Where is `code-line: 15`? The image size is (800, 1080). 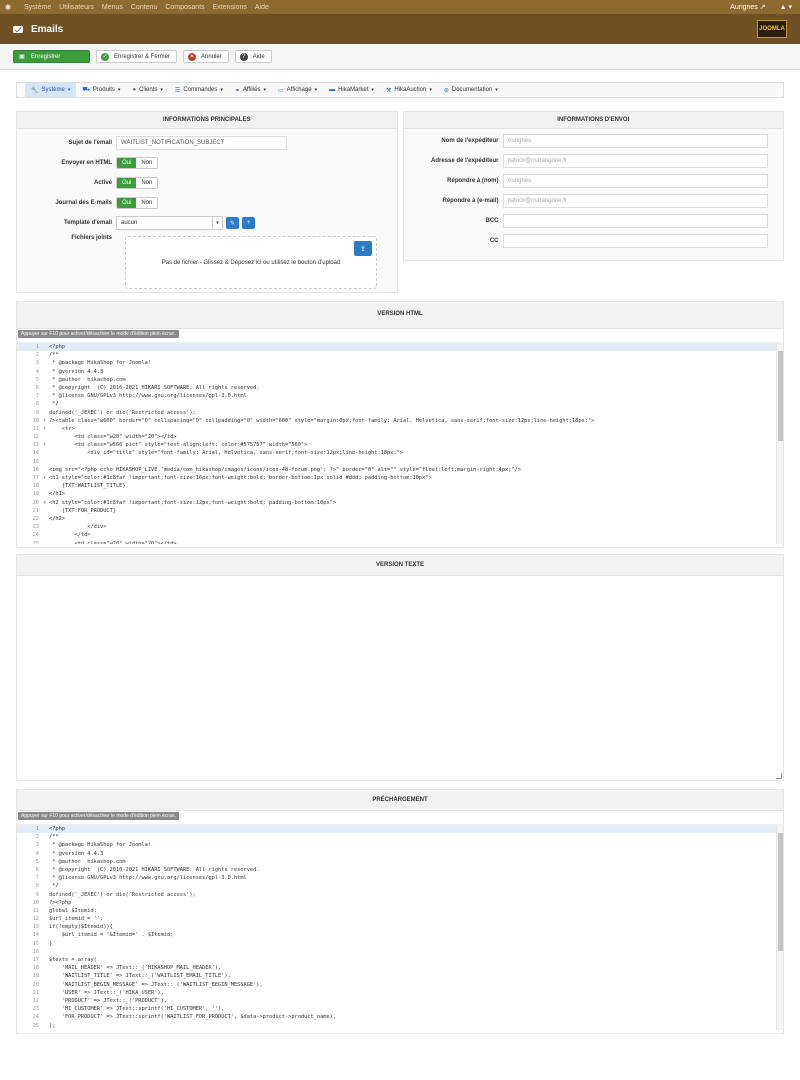
code-line: 15 is located at coordinates (400, 462).